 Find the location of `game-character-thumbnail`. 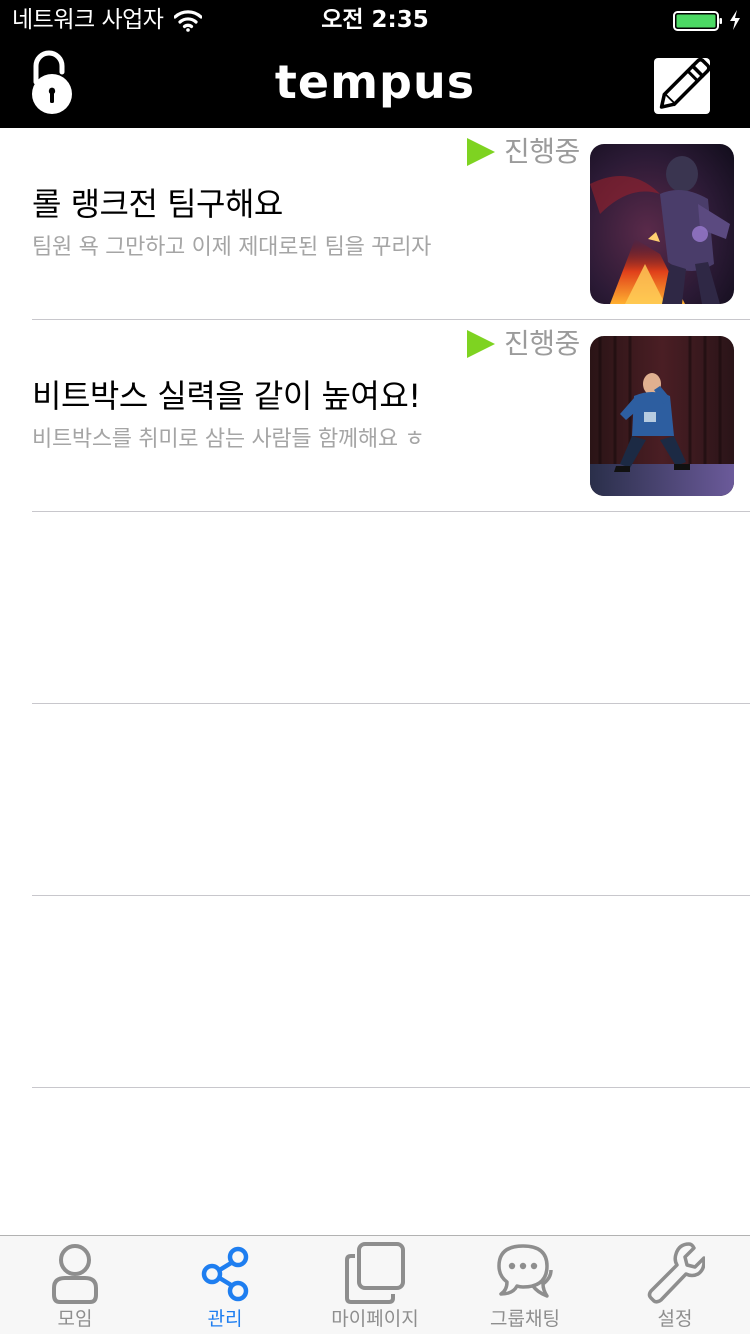

game-character-thumbnail is located at coordinates (662, 224).